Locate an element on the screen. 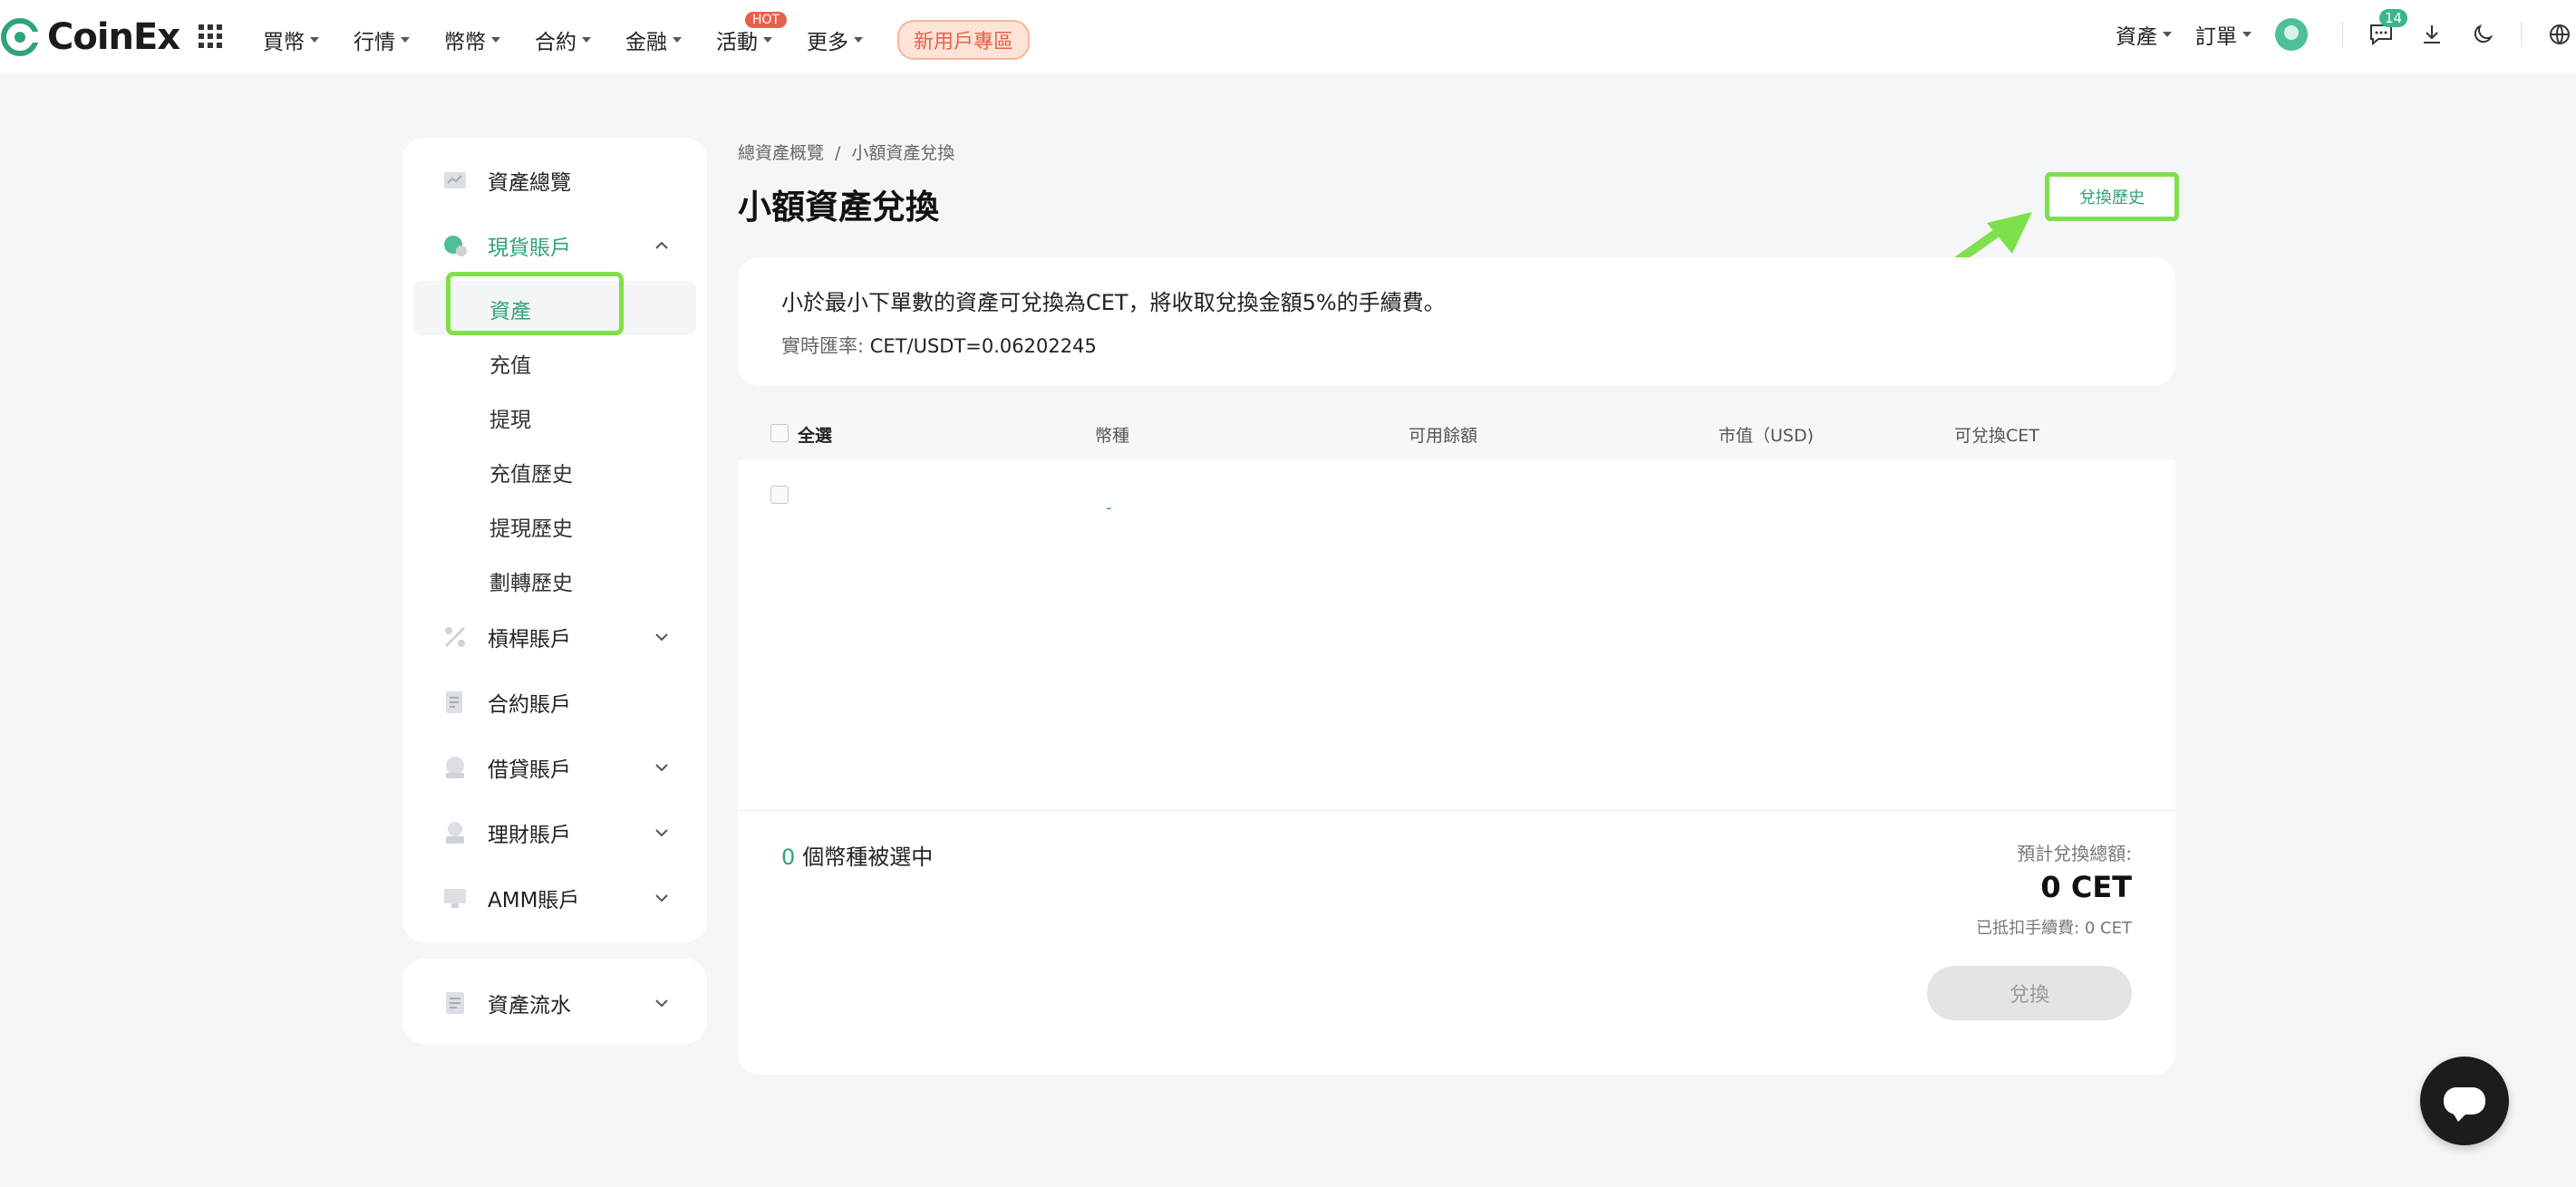 This screenshot has width=2576, height=1187. selected-count-label: 個幣種被選中 is located at coordinates (868, 857).